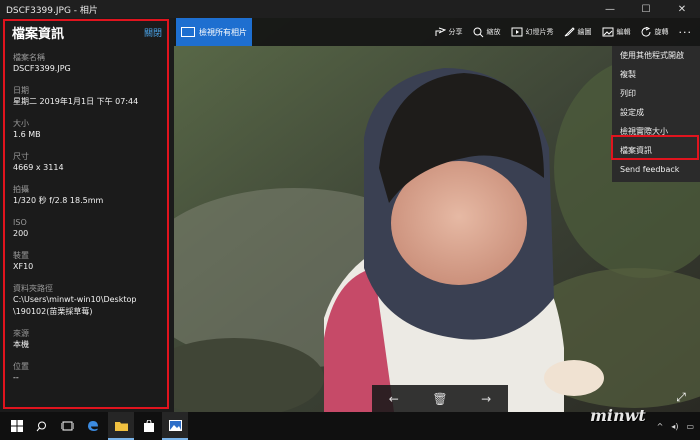 The width and height of the screenshot is (700, 440). Describe the element at coordinates (607, 32) in the screenshot. I see `edit-icon` at that location.